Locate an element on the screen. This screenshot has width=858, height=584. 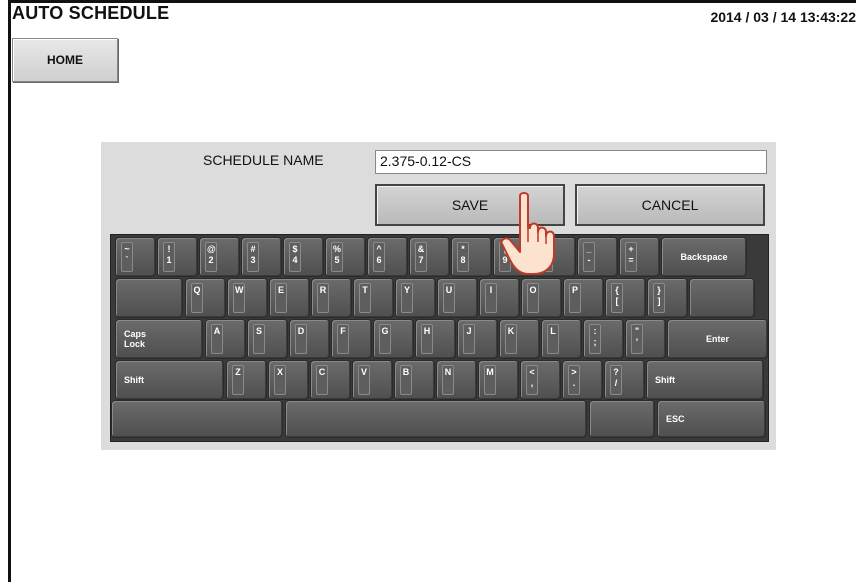
key: S is located at coordinates (267, 339).